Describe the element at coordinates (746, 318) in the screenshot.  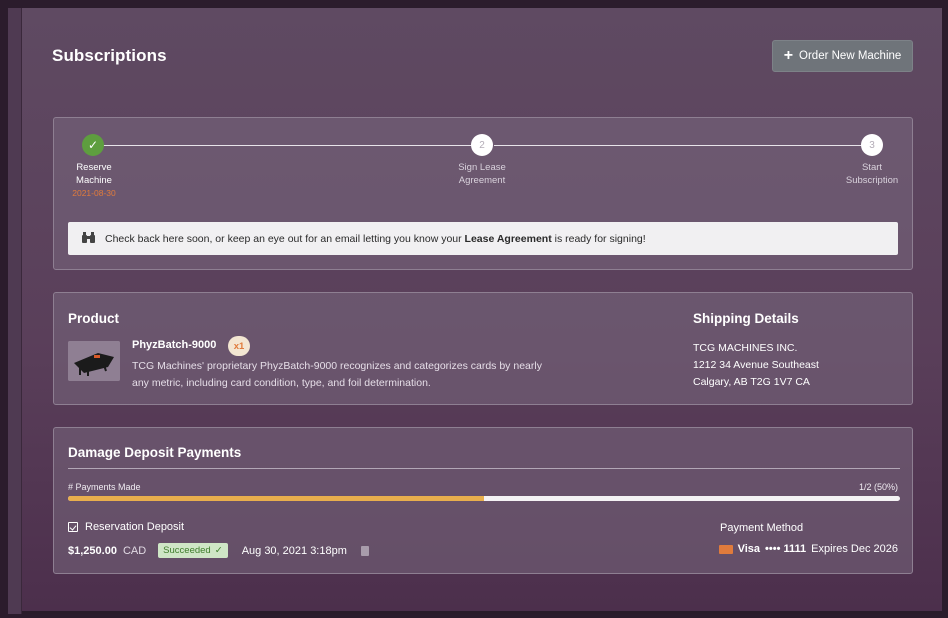
I see `shipping-heading: Shipping Details` at that location.